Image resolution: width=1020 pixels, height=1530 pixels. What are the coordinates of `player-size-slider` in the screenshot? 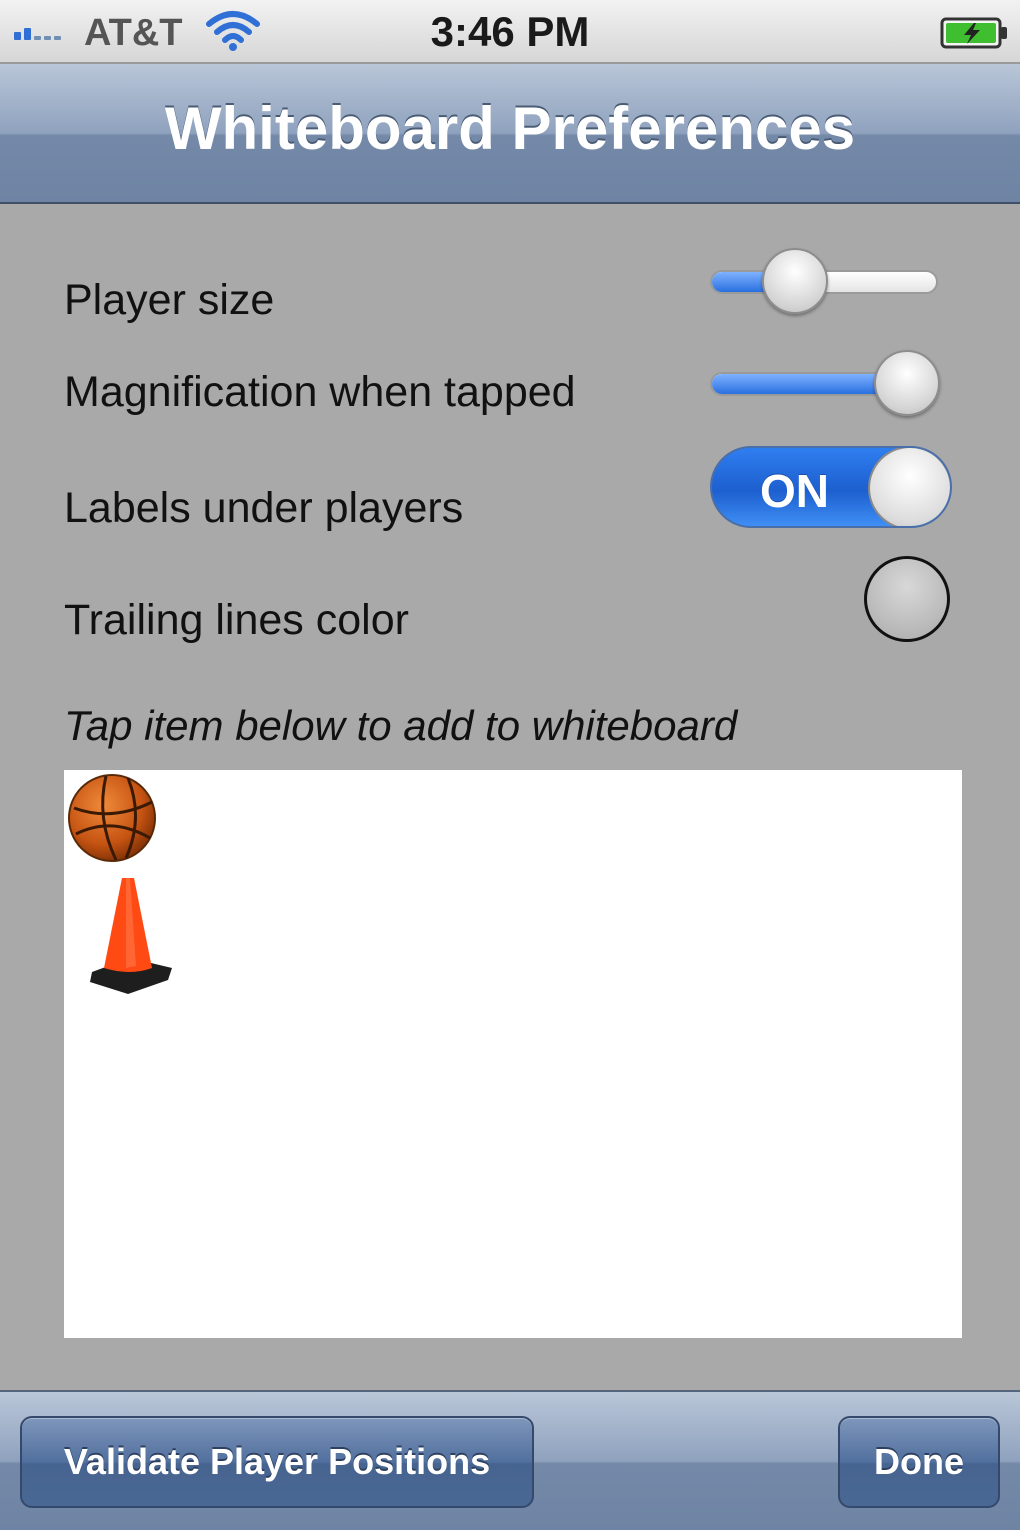 It's located at (824, 281).